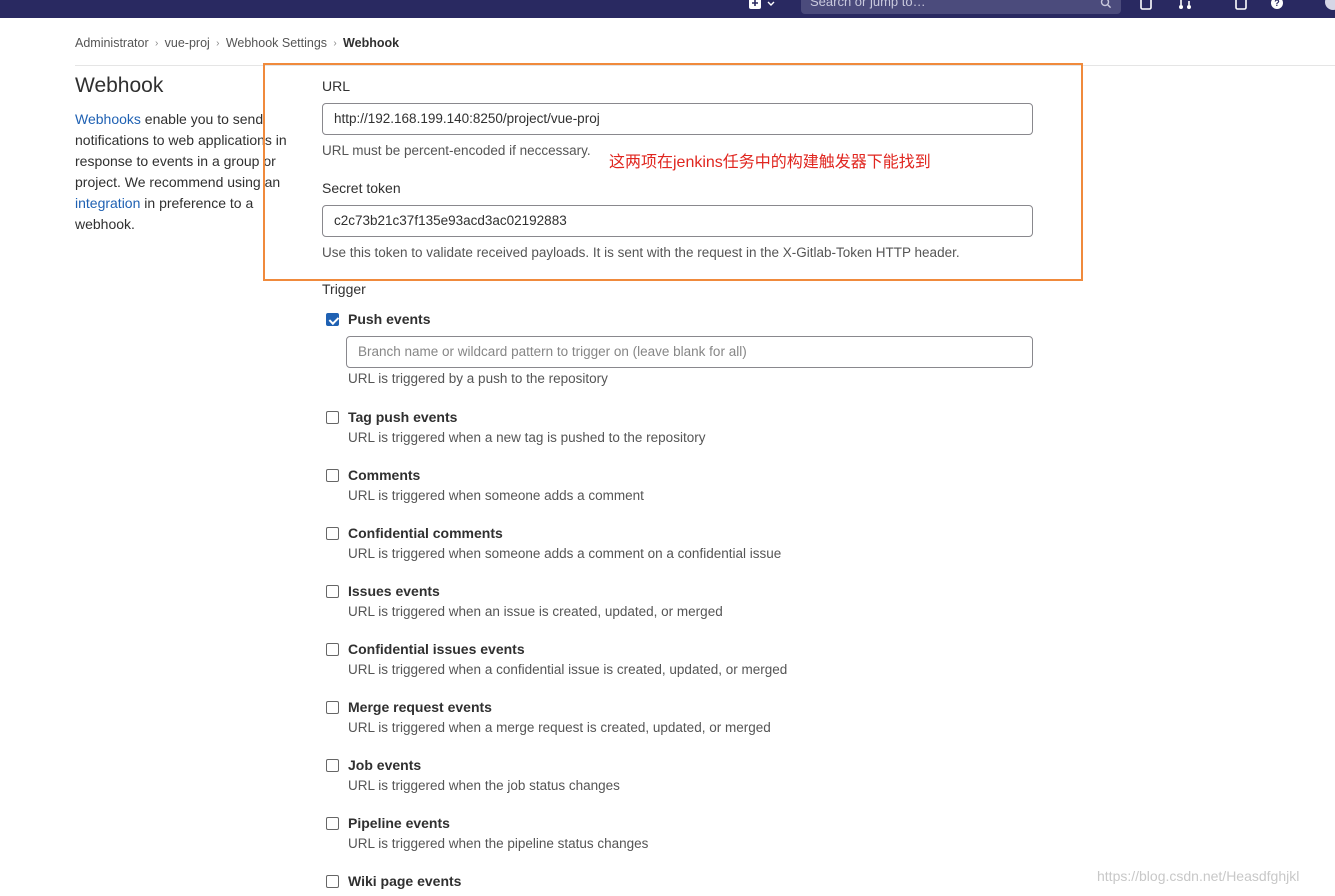 The image size is (1335, 896). What do you see at coordinates (276, 43) in the screenshot?
I see `breadcrumb-webhook-settings: Webhook Settings` at bounding box center [276, 43].